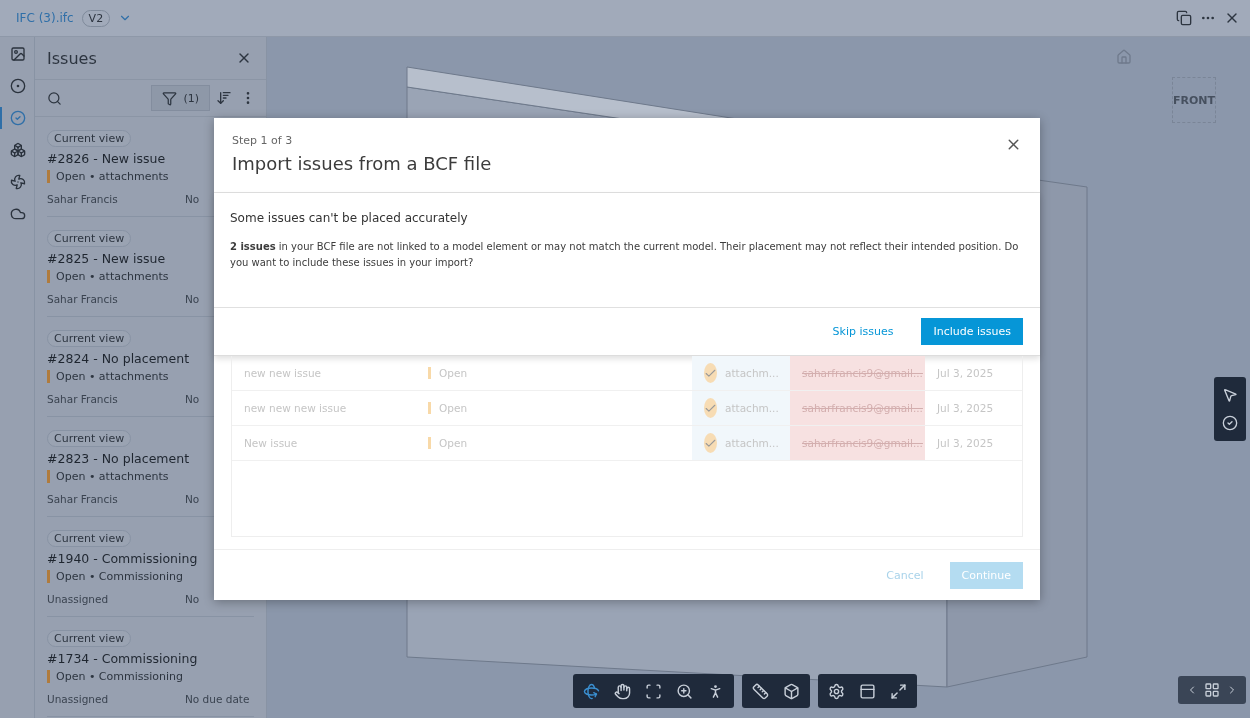 This screenshot has width=1250, height=718. Describe the element at coordinates (863, 331) in the screenshot. I see `skip-link: Skip issues` at that location.